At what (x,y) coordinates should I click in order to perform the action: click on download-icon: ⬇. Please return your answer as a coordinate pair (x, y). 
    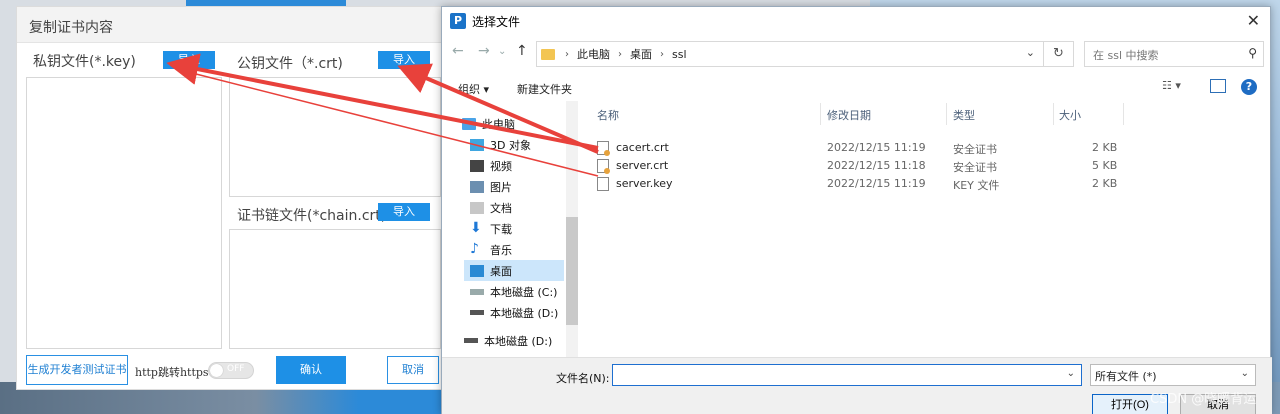
    Looking at the image, I should click on (476, 227).